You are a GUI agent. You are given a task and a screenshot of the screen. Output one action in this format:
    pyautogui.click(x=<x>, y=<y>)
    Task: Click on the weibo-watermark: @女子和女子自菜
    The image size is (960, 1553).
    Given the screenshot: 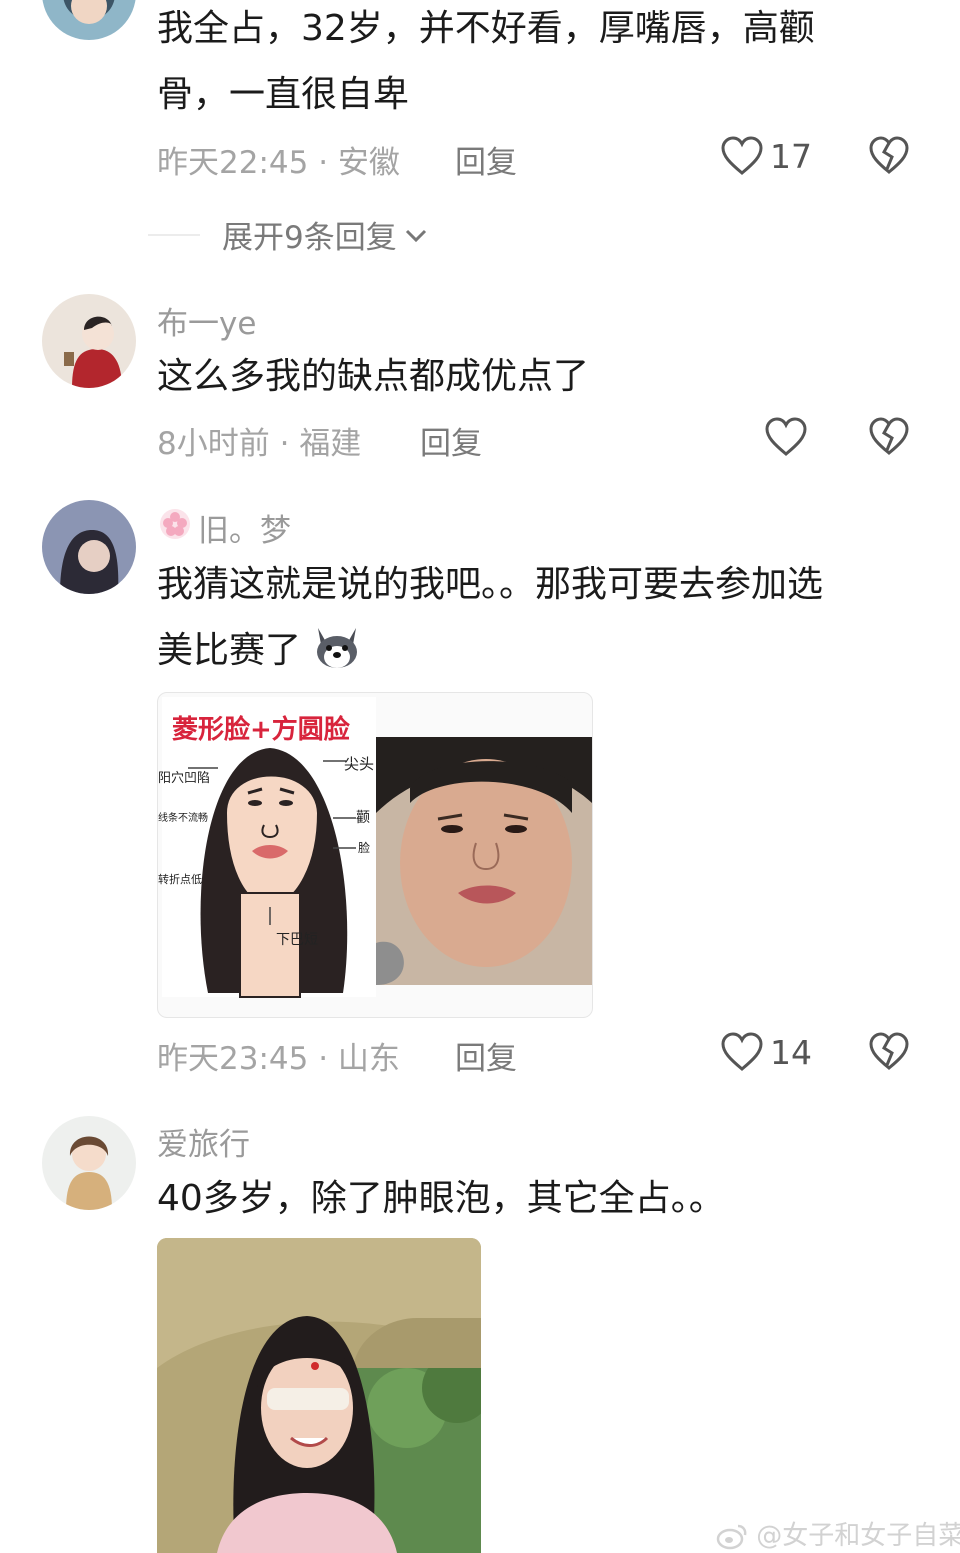 What is the action you would take?
    pyautogui.click(x=838, y=1533)
    